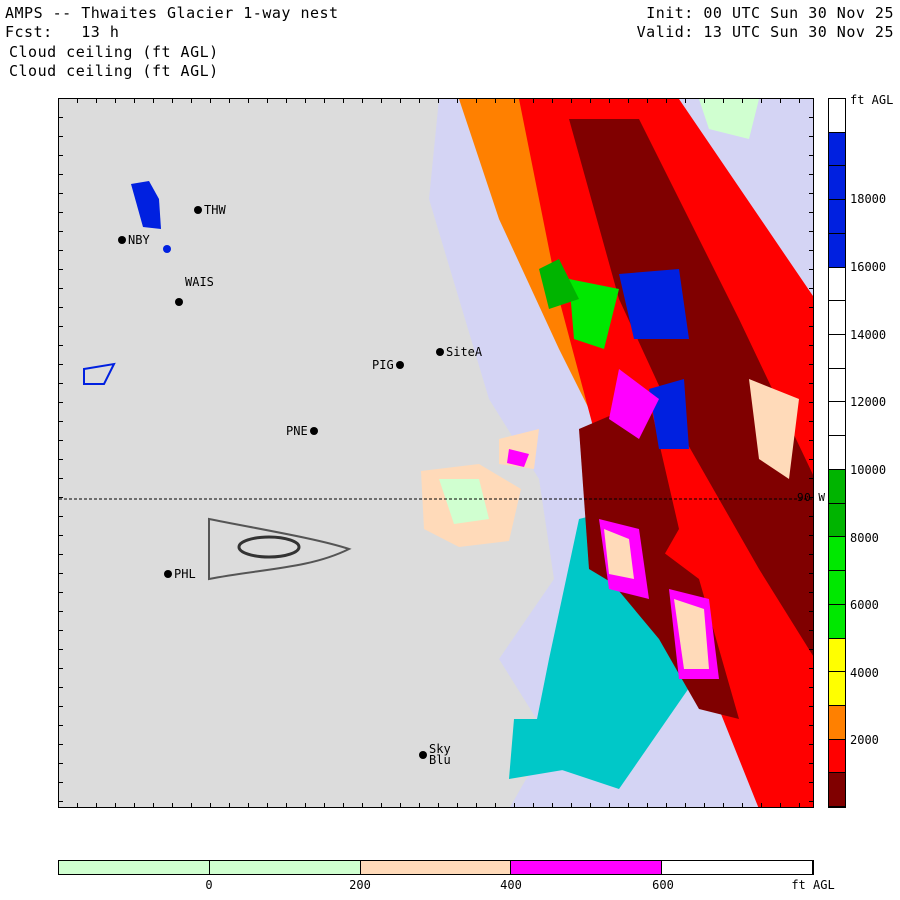 Image resolution: width=900 pixels, height=900 pixels. Describe the element at coordinates (864, 605) in the screenshot. I see `colorbar-label: 6000` at that location.